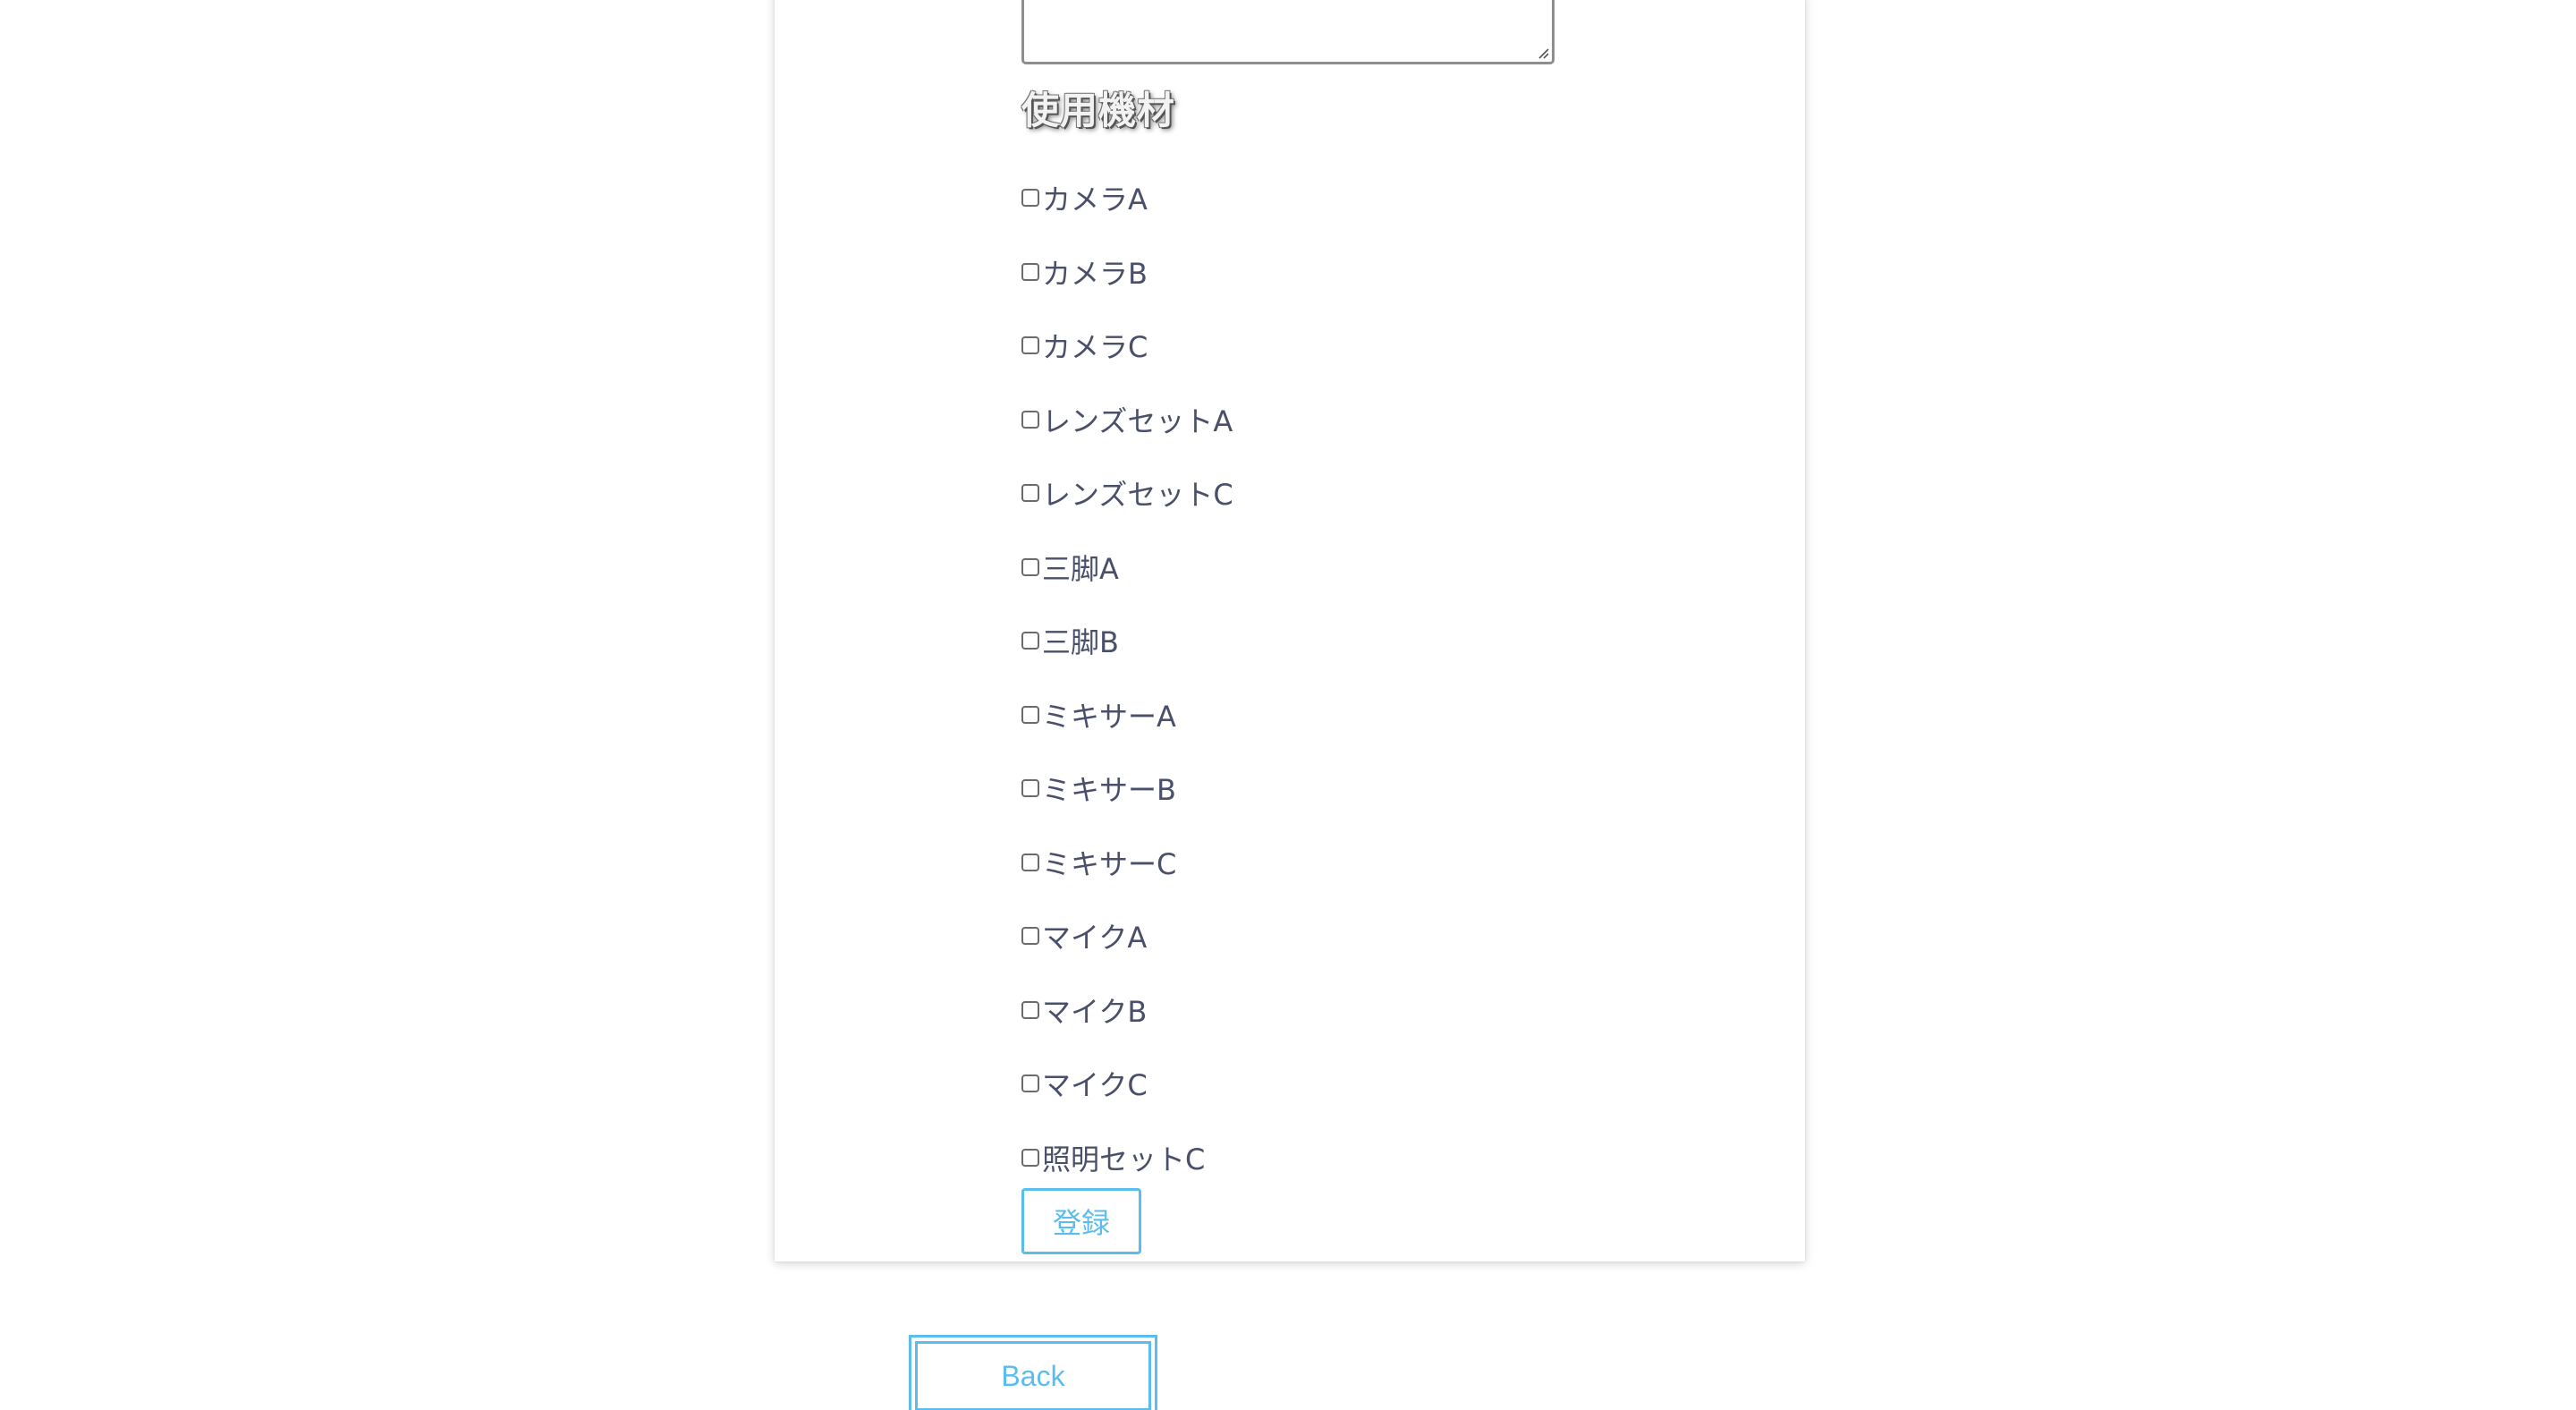 The width and height of the screenshot is (2576, 1410). What do you see at coordinates (1095, 273) in the screenshot?
I see `equipment-label: カメラB` at bounding box center [1095, 273].